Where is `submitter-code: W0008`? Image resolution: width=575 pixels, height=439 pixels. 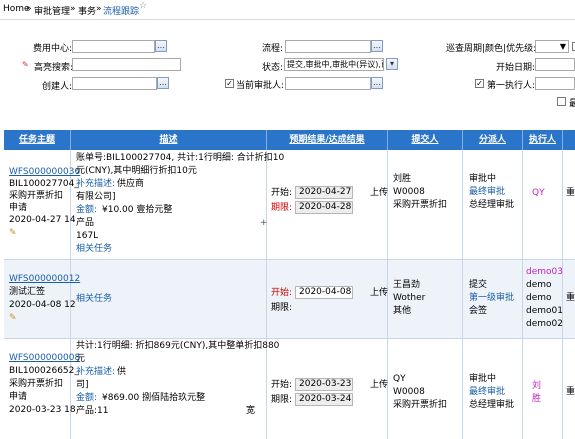
submitter-code: W0008 is located at coordinates (409, 392).